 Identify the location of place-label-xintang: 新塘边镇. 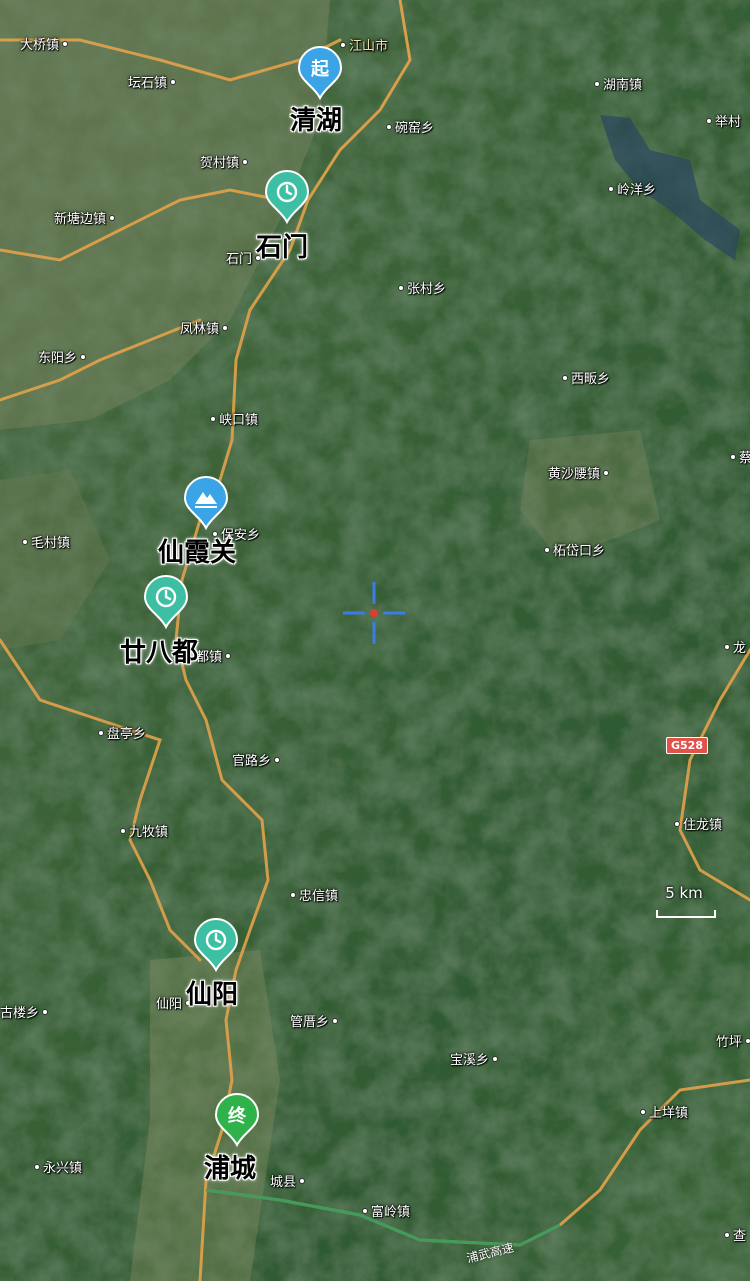
(85, 217).